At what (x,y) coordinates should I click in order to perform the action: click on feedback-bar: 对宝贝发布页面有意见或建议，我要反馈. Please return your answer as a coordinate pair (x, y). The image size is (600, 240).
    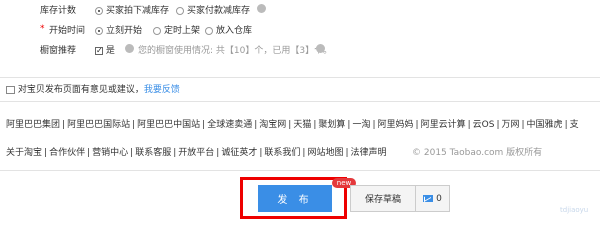
    Looking at the image, I should click on (93, 88).